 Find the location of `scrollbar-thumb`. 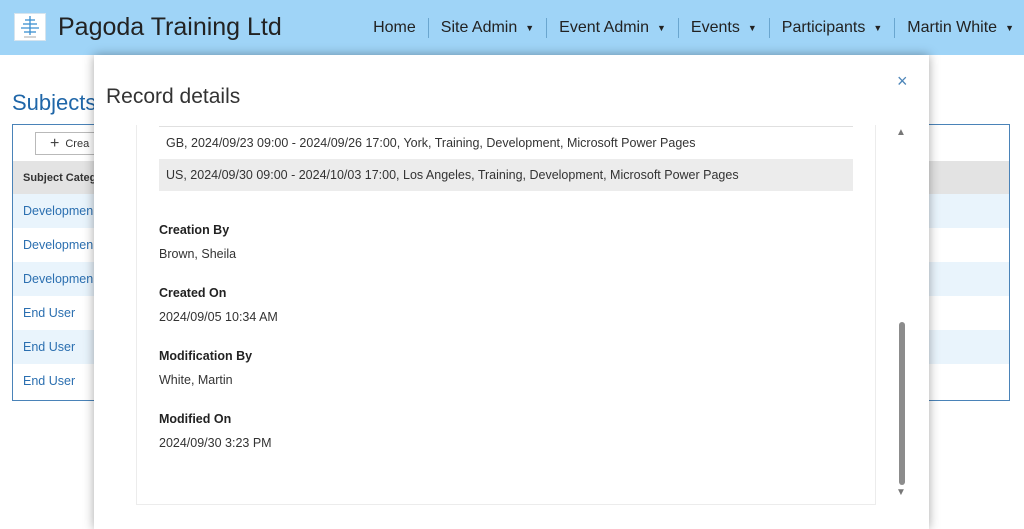

scrollbar-thumb is located at coordinates (902, 403).